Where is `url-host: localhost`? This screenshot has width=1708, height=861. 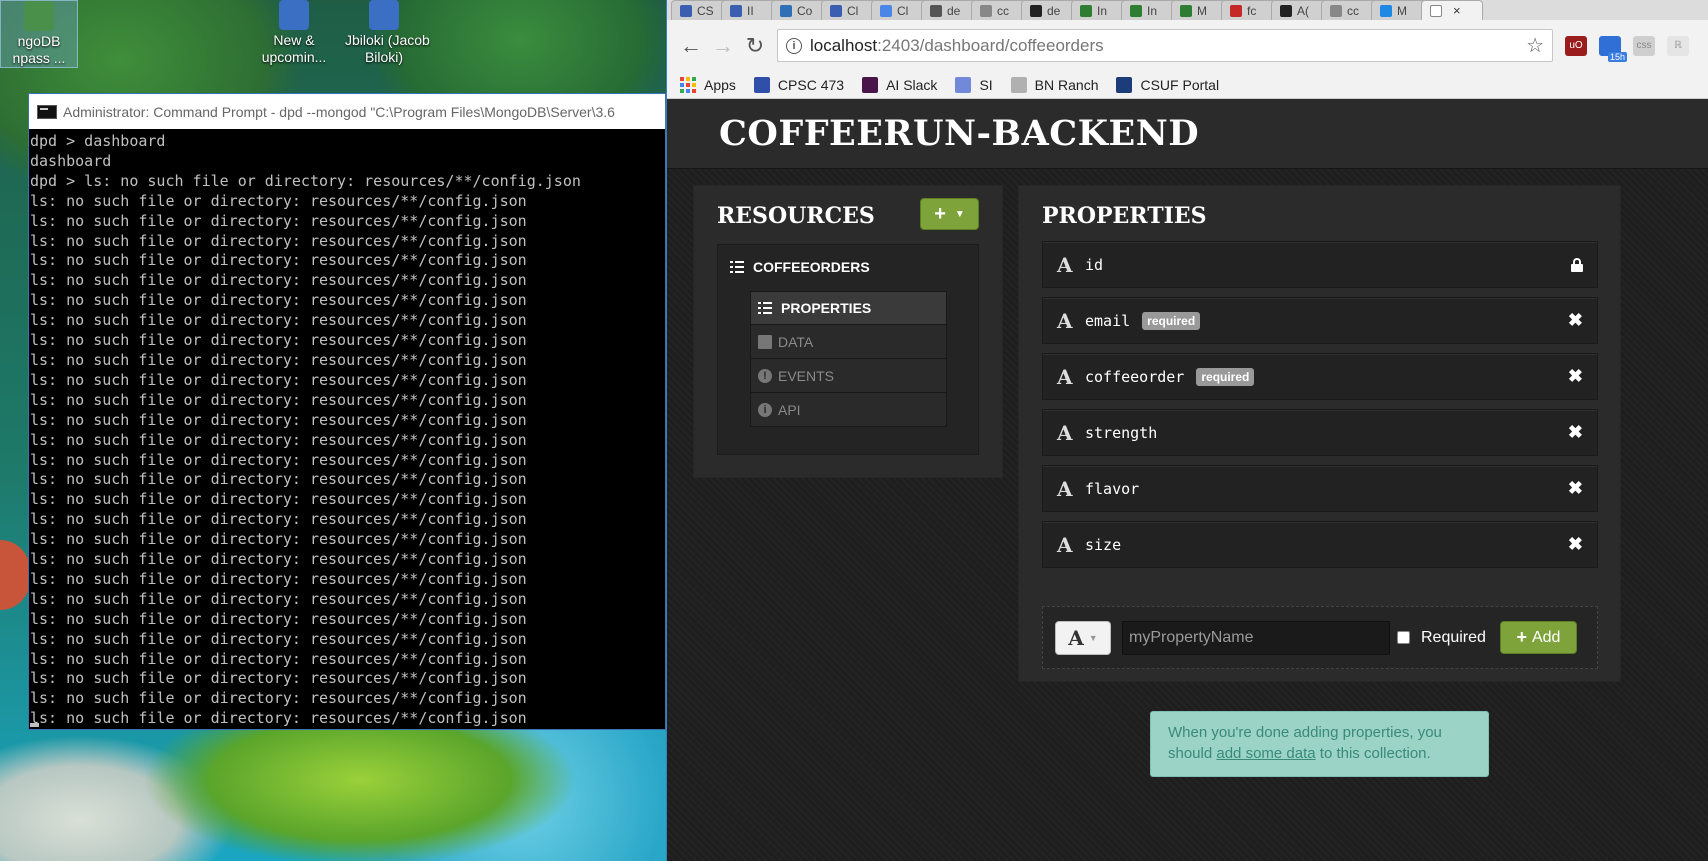
url-host: localhost is located at coordinates (844, 45).